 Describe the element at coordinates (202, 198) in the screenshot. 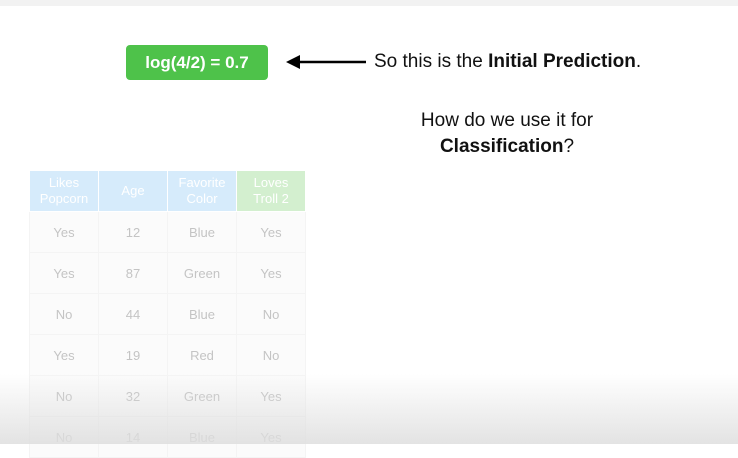

I see `header-line: Color` at that location.